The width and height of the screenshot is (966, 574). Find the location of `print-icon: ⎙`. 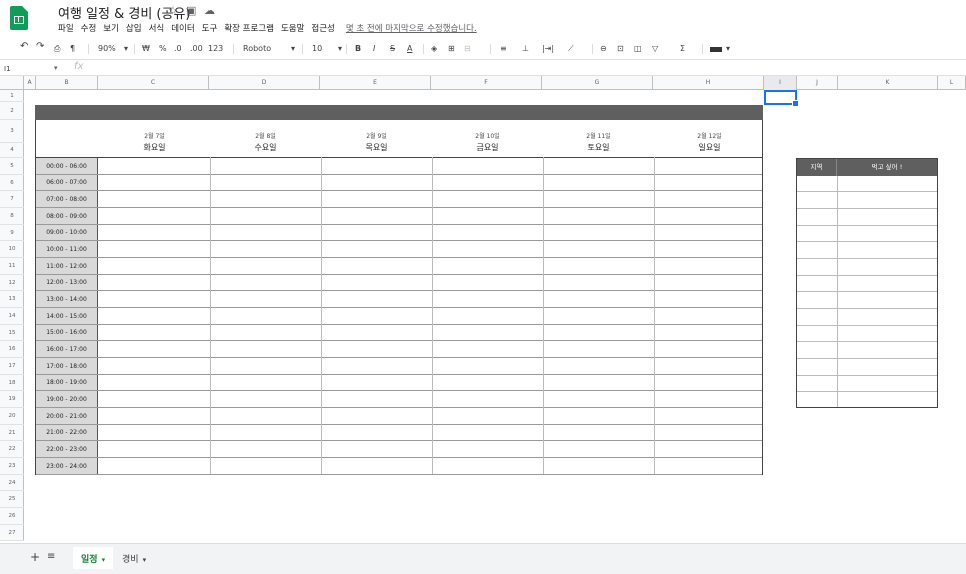

print-icon: ⎙ is located at coordinates (57, 49).